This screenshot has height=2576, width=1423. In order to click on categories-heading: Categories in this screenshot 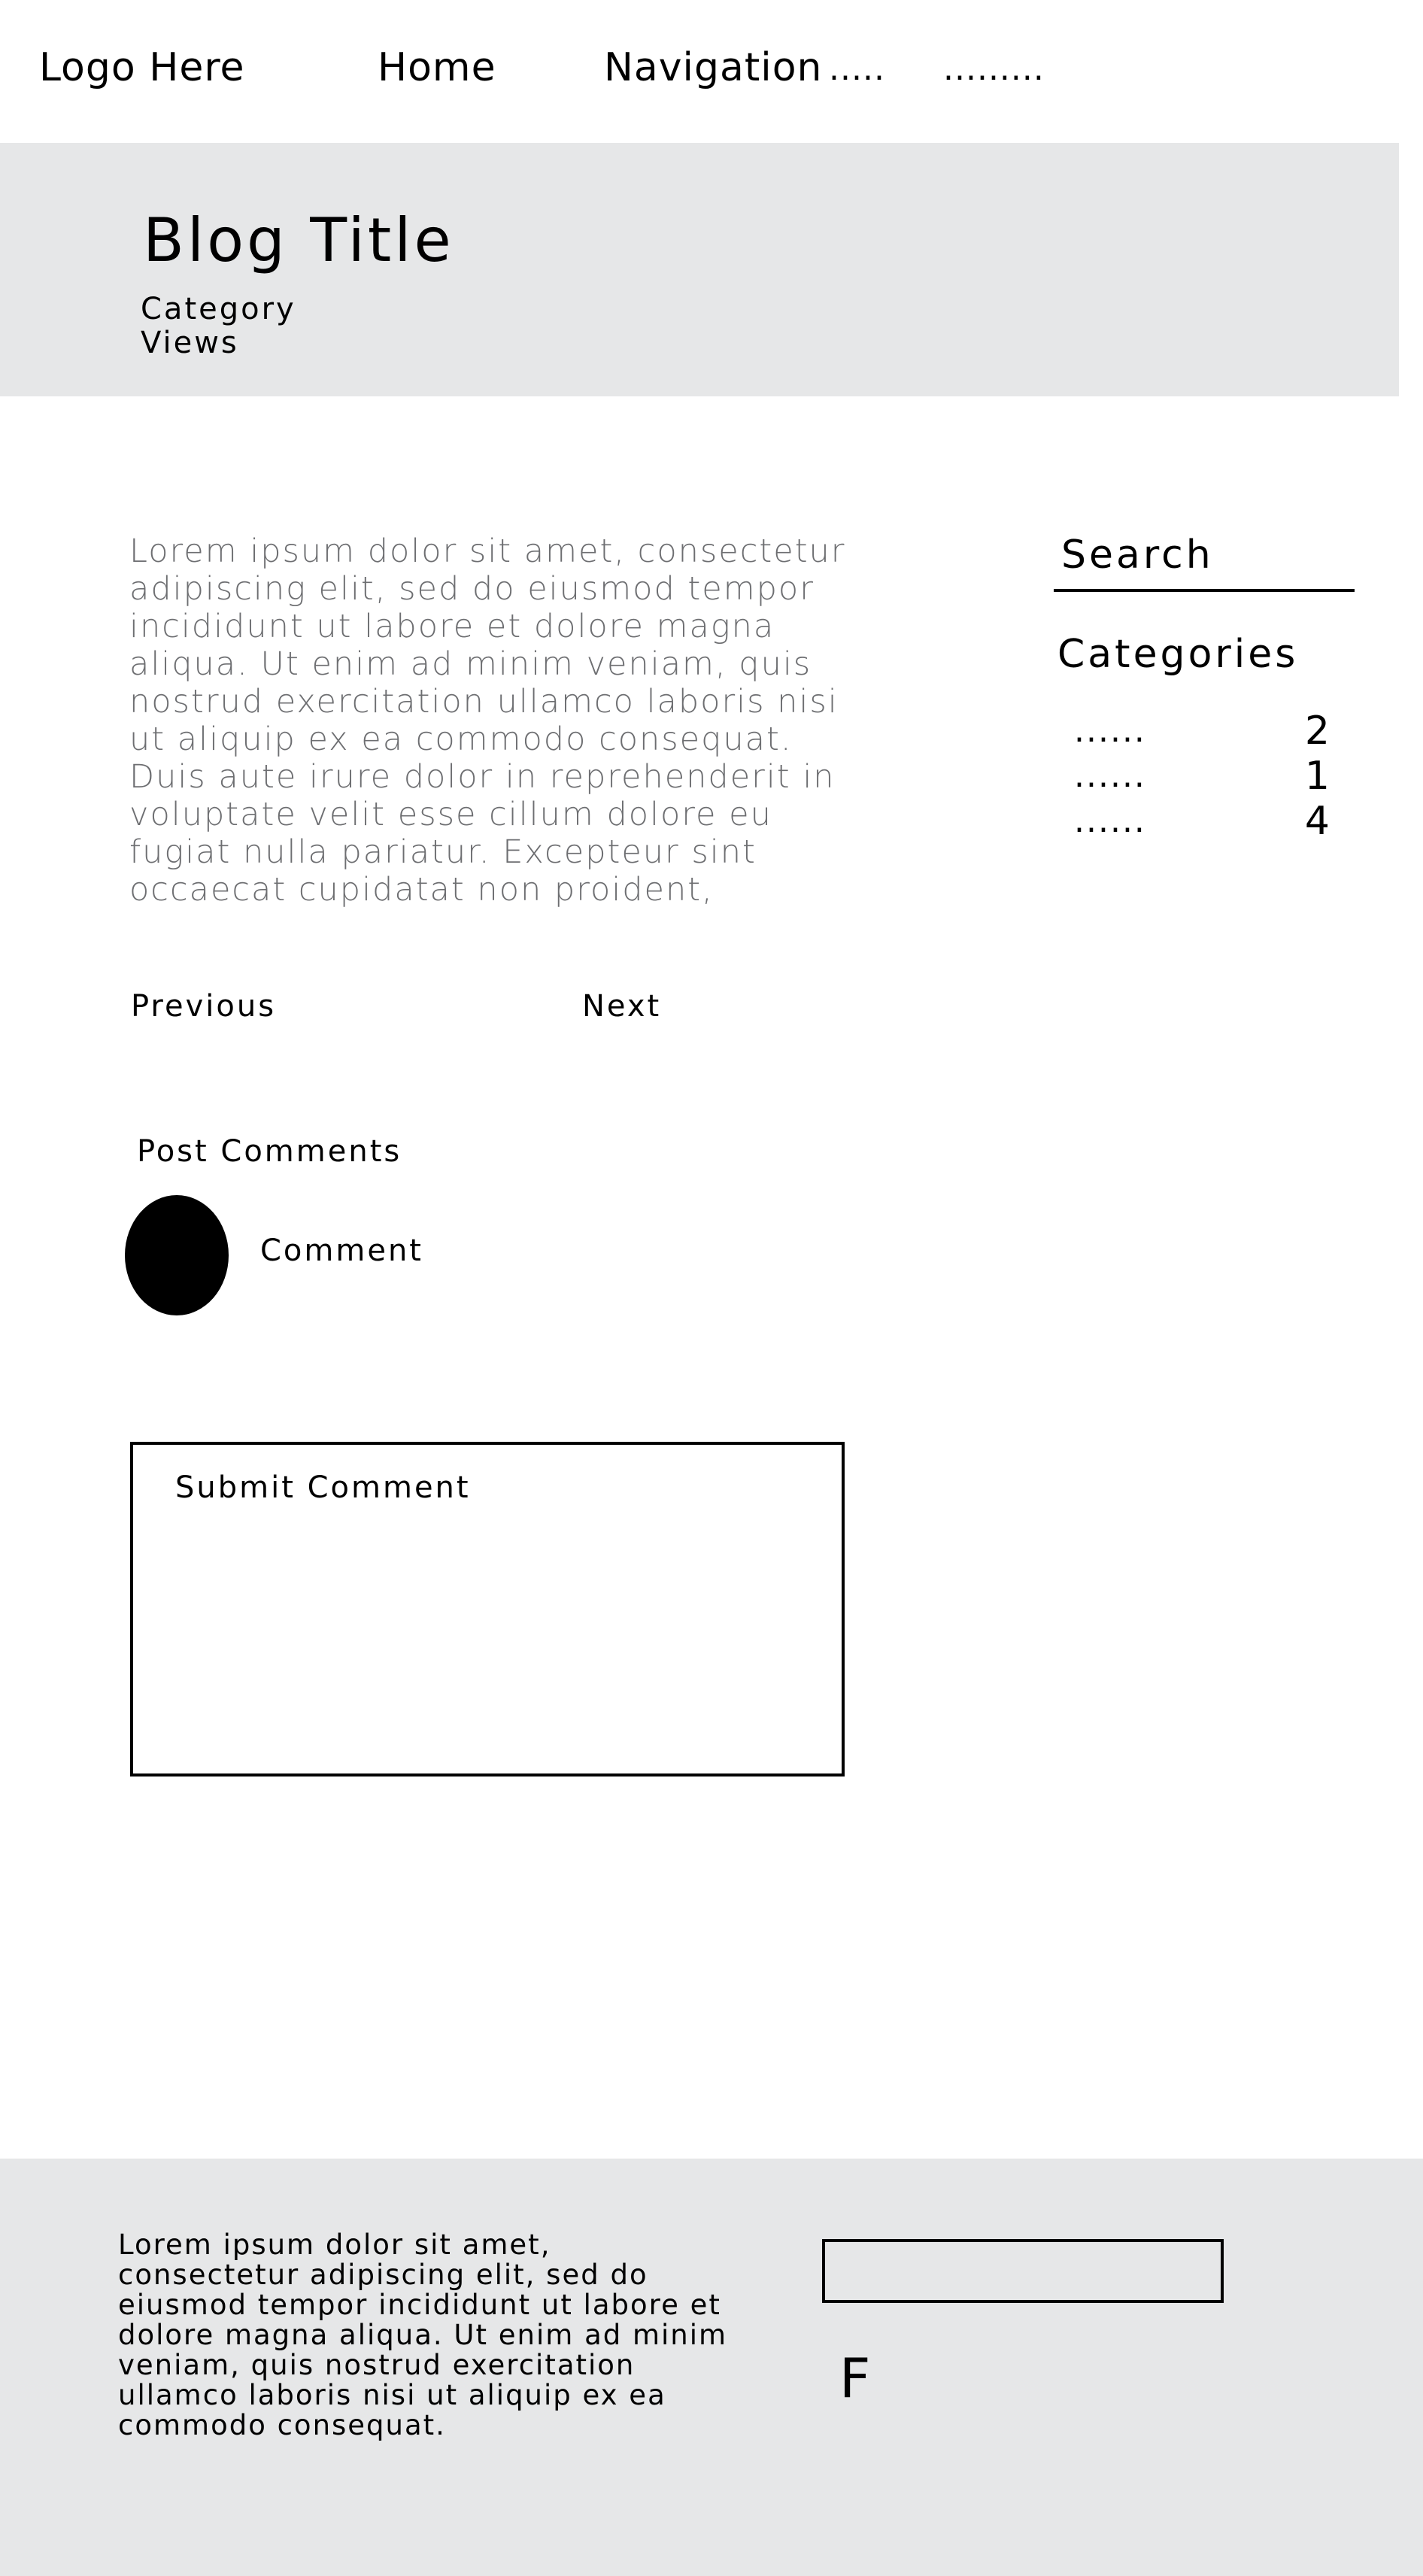, I will do `click(1178, 654)`.